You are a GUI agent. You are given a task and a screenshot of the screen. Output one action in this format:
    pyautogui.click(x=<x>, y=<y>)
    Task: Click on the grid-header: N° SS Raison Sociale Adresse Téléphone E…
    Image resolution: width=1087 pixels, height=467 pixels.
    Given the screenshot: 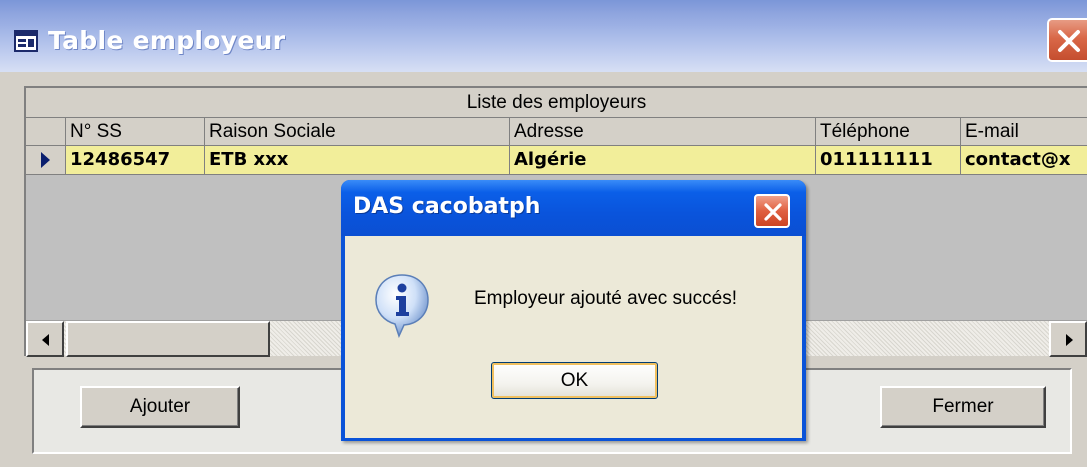 What is the action you would take?
    pyautogui.click(x=556, y=132)
    